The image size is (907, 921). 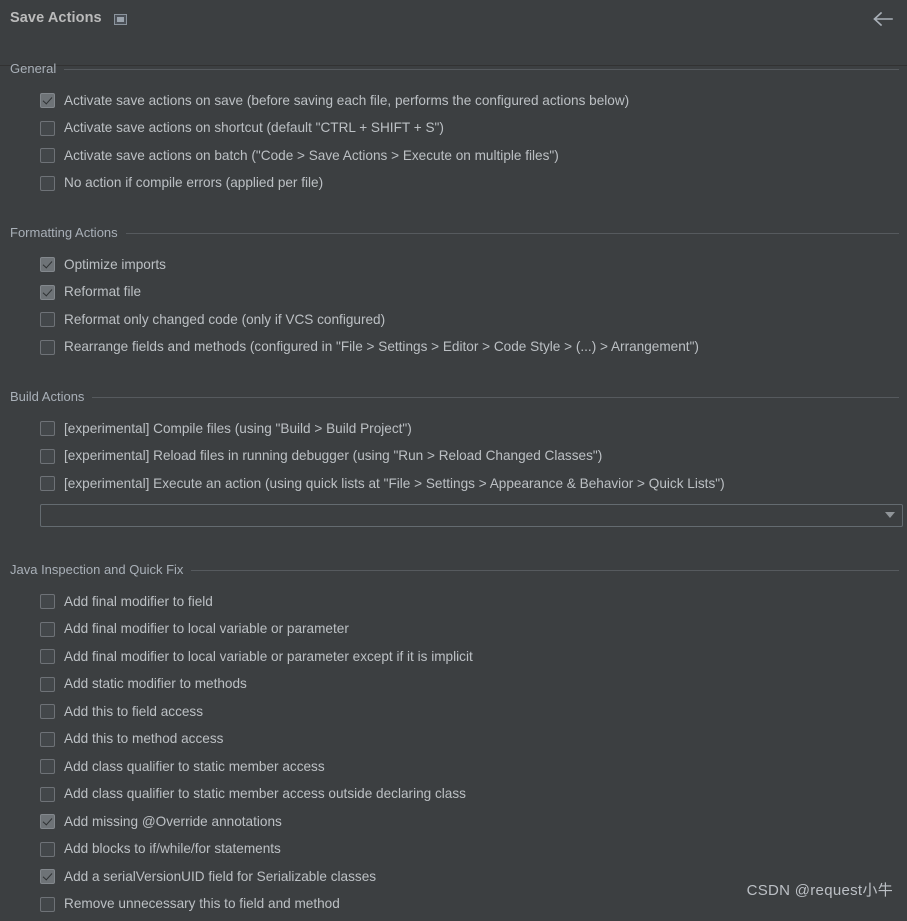 I want to click on checkbox-reload-files-in-running-debugger, so click(x=47, y=456).